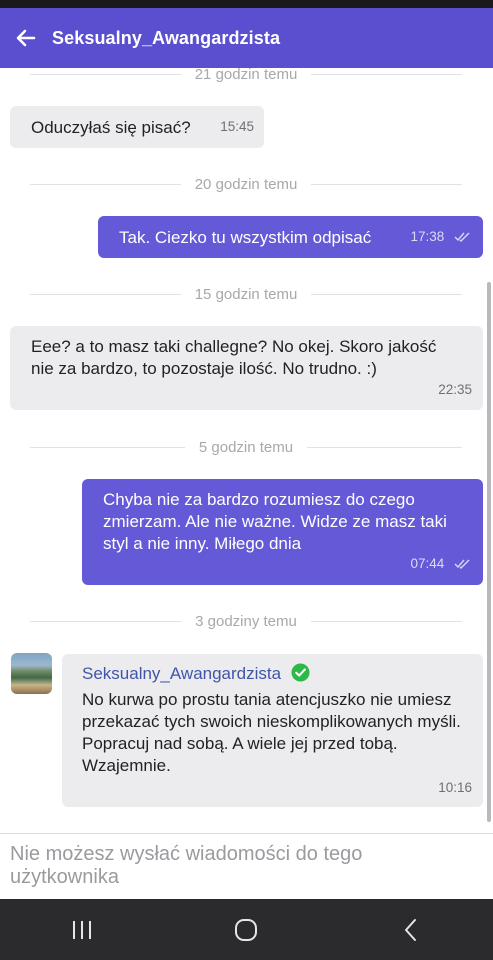  Describe the element at coordinates (31, 673) in the screenshot. I see `avatar` at that location.